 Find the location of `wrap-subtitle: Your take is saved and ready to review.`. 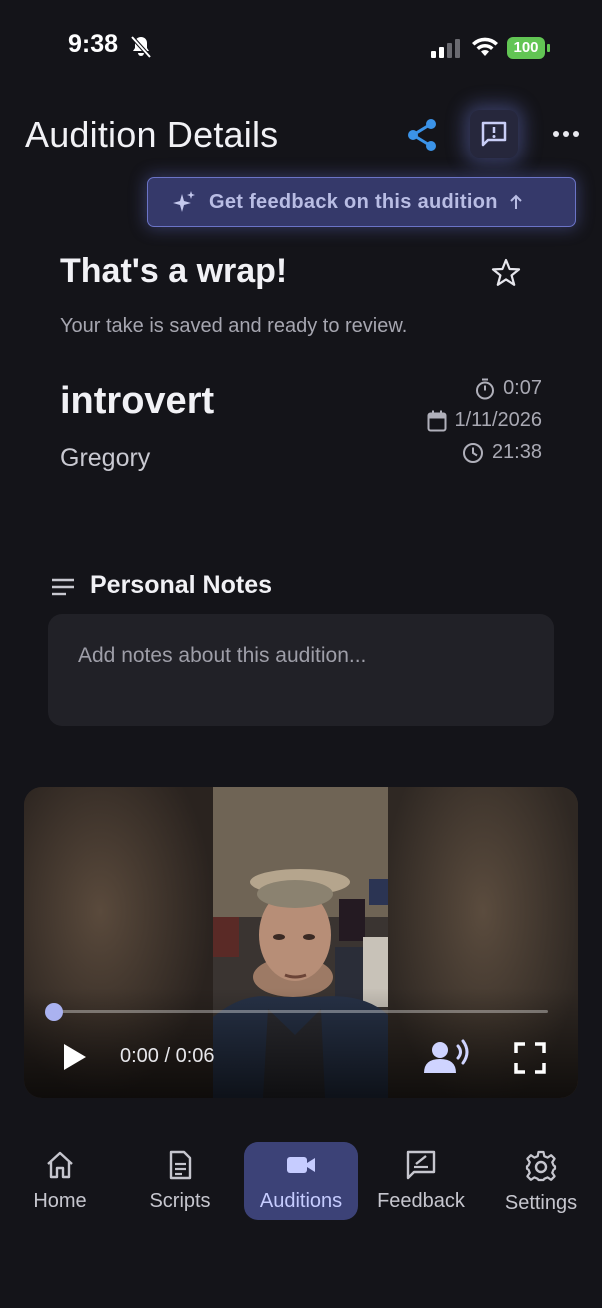

wrap-subtitle: Your take is saved and ready to review. is located at coordinates (234, 326).